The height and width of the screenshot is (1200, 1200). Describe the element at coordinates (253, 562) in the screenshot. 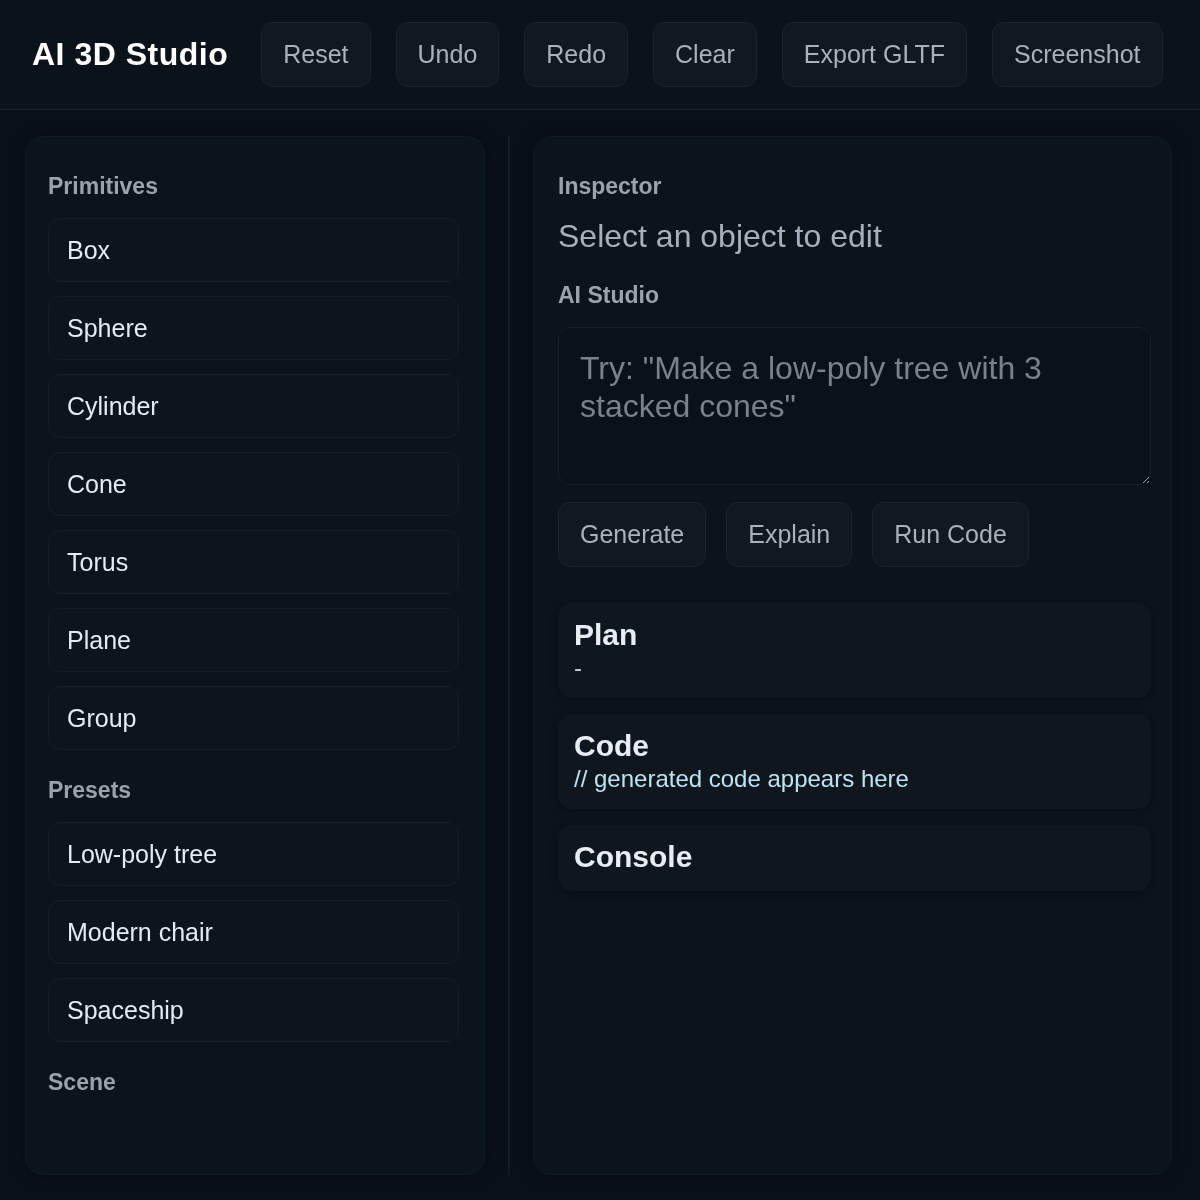

I see `sidebar-item: Torus` at that location.